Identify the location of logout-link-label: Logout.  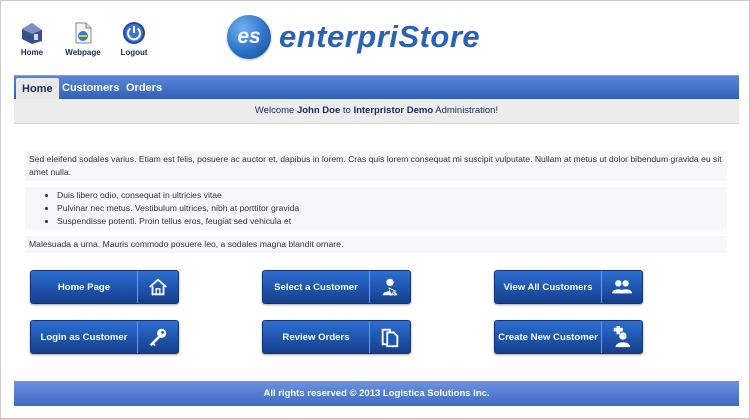
(134, 52).